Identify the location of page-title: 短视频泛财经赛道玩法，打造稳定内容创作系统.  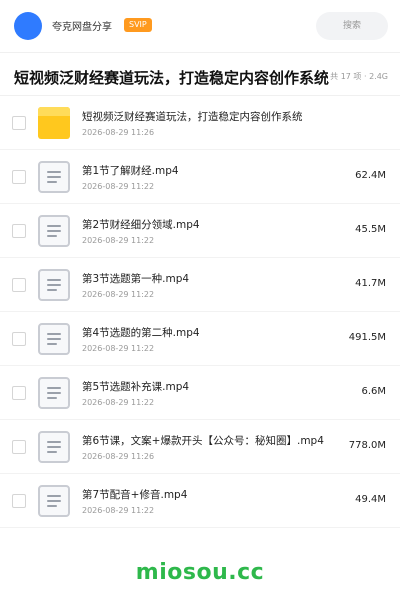
(172, 78).